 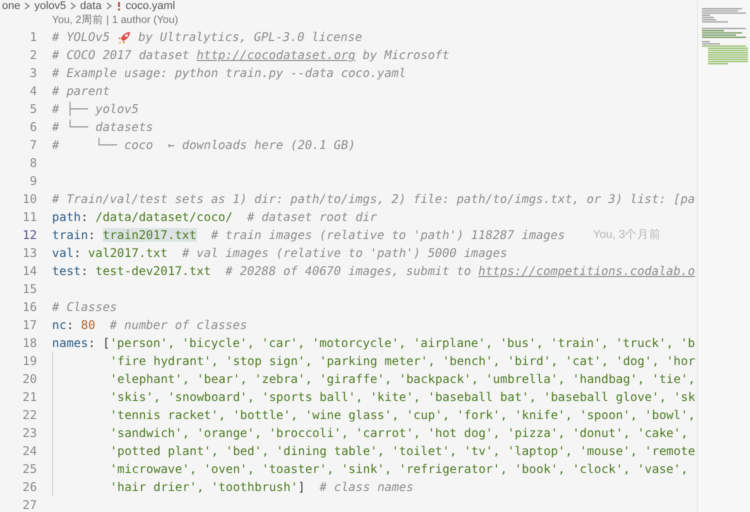 What do you see at coordinates (249, 37) in the screenshot?
I see `code-token: by Ultralytics, GPL-3.0 license` at bounding box center [249, 37].